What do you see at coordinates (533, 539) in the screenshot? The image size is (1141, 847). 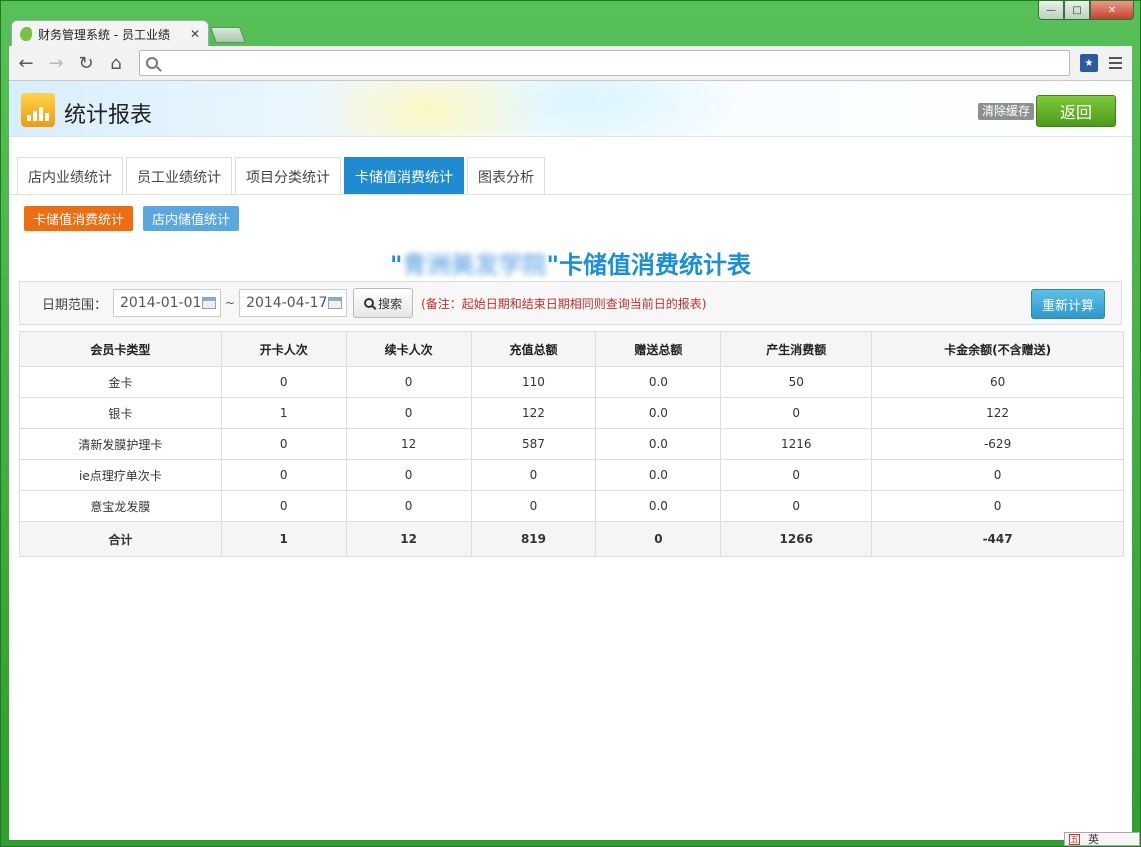 I see `total-cell: 819` at bounding box center [533, 539].